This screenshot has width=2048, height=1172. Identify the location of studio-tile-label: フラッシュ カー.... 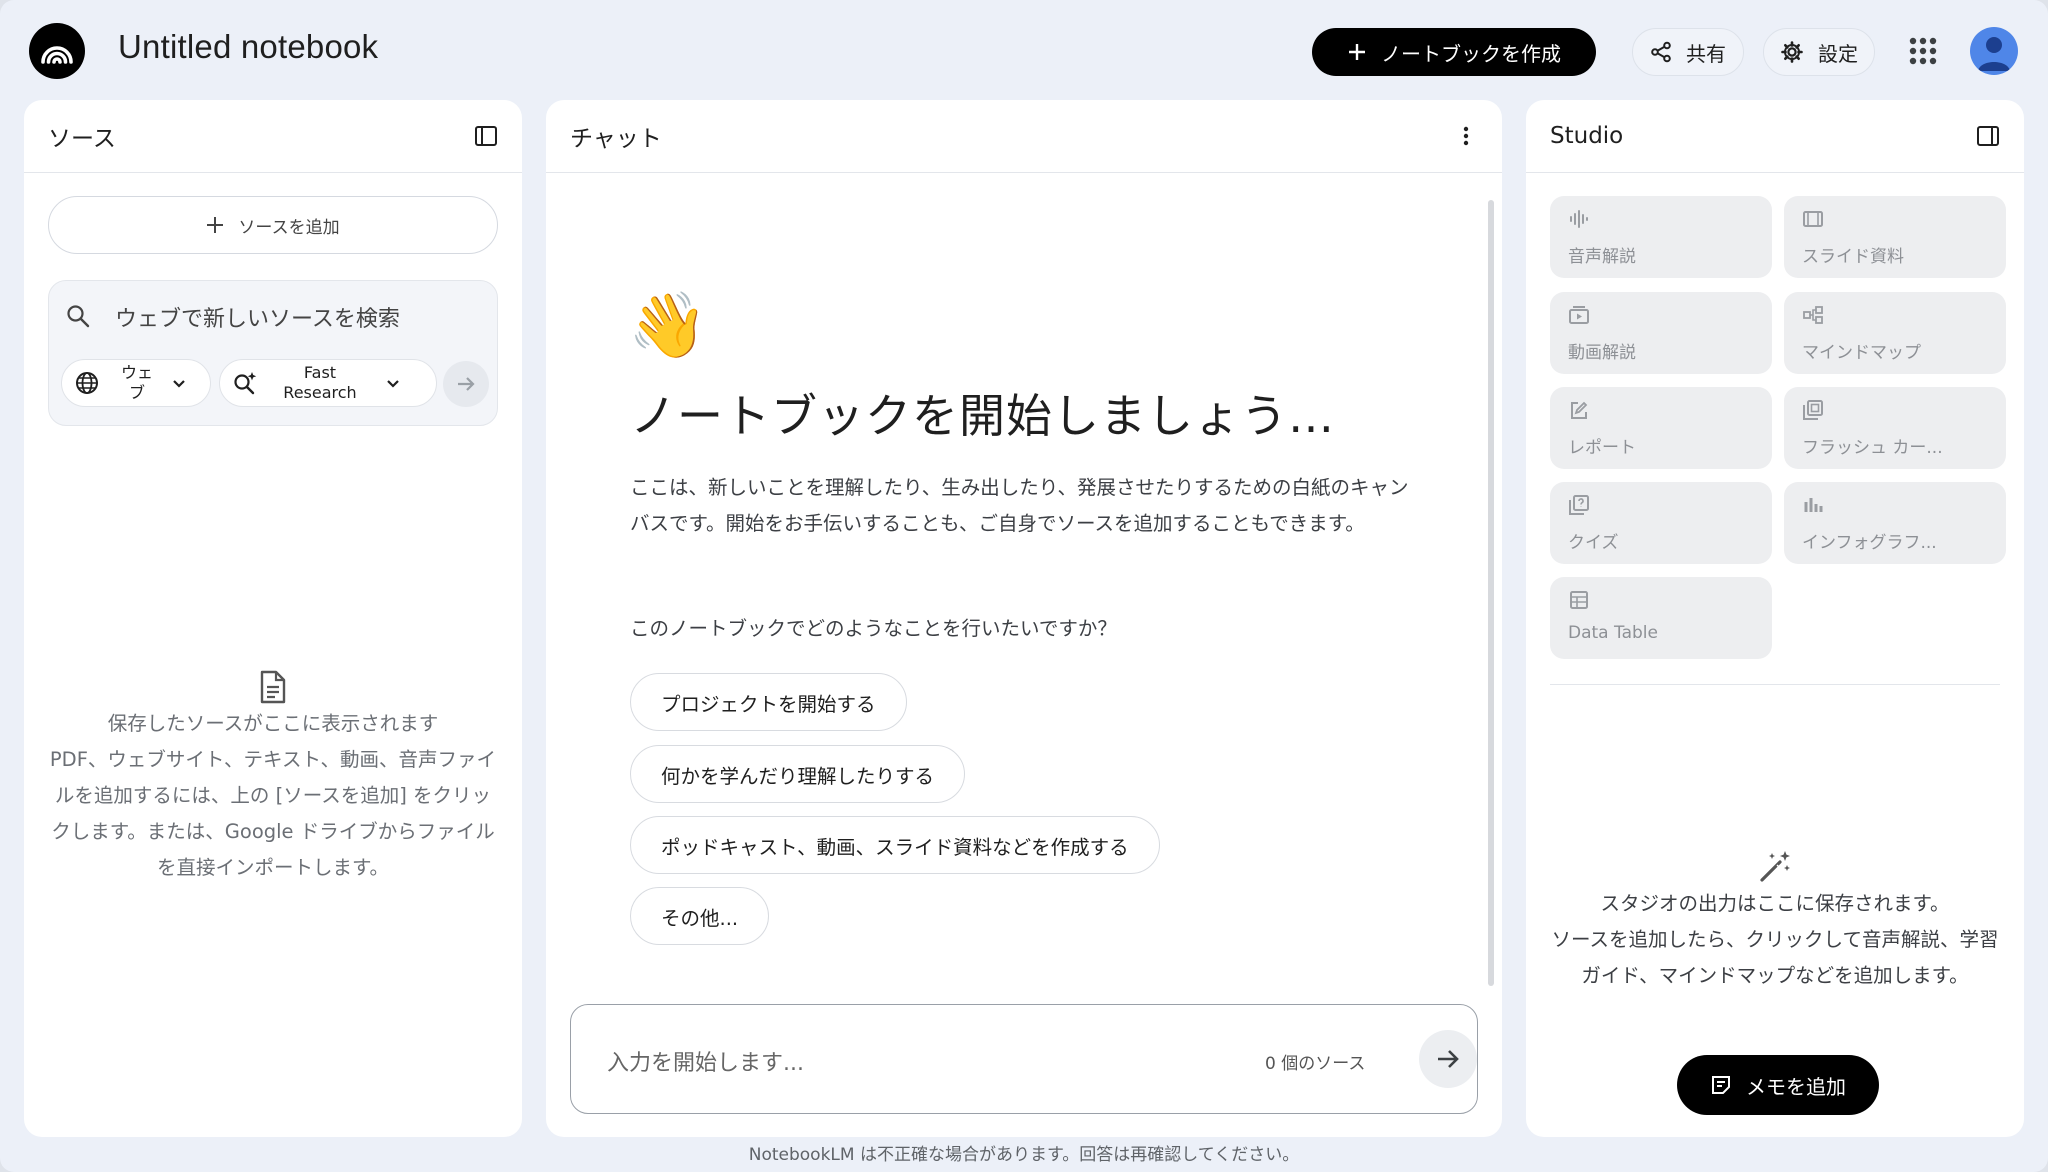
(1872, 448).